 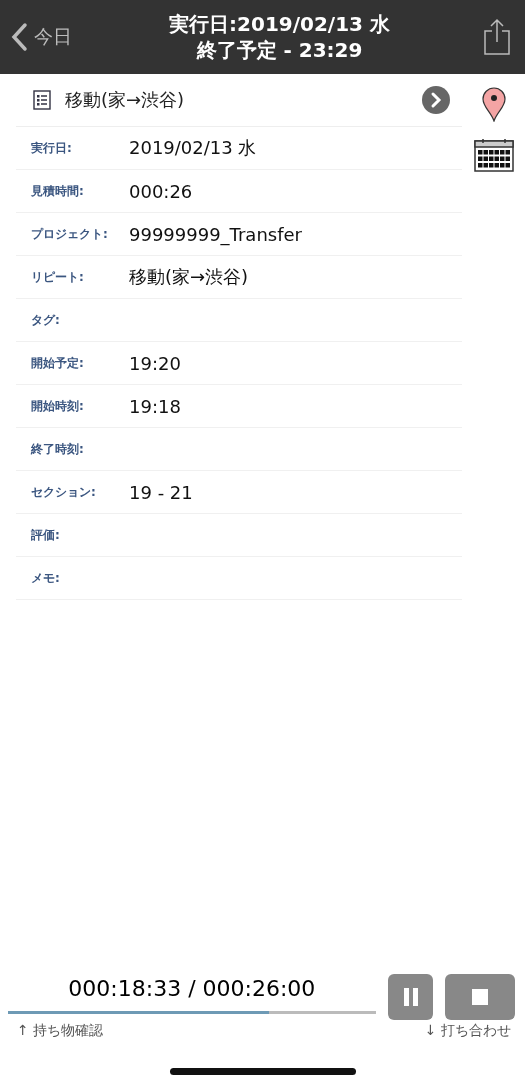 I want to click on pause-button, so click(x=410, y=997).